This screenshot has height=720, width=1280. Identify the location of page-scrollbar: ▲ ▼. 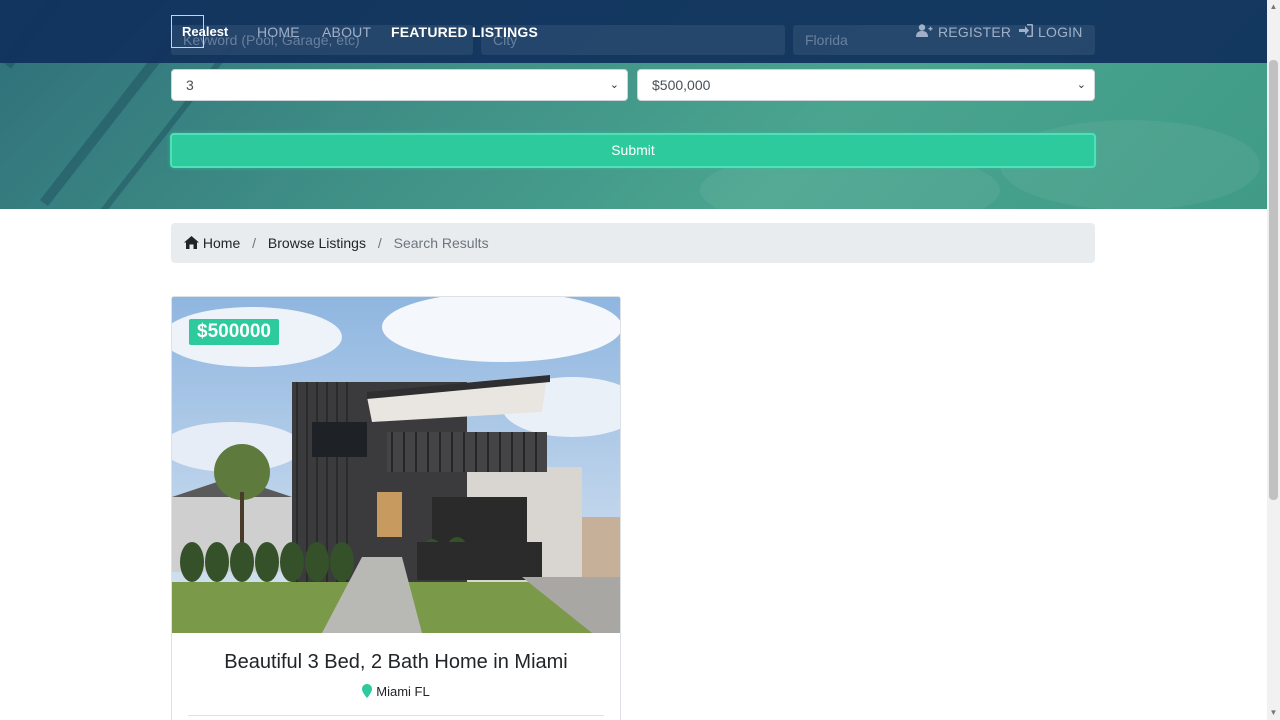
(1273, 360).